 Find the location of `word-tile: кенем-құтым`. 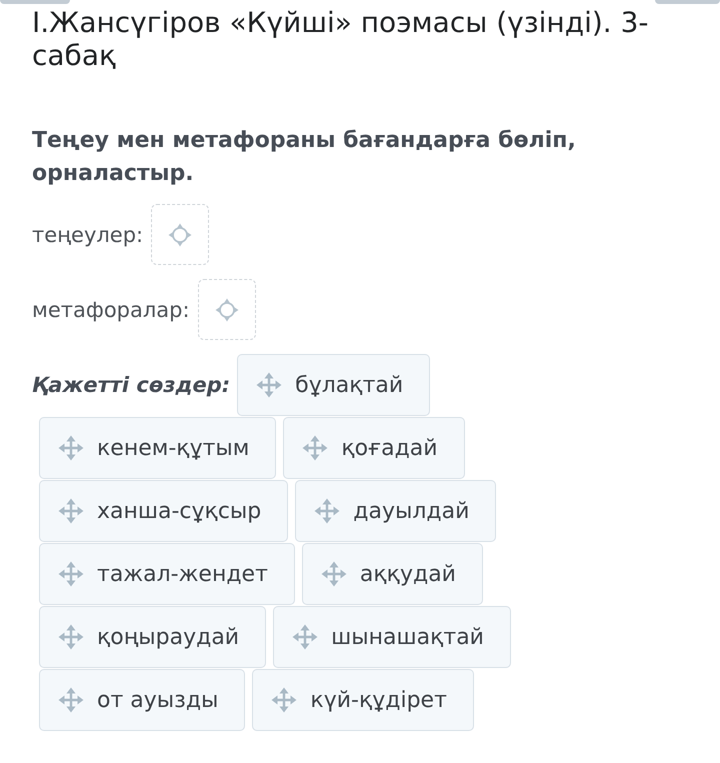

word-tile: кенем-құтым is located at coordinates (157, 448).